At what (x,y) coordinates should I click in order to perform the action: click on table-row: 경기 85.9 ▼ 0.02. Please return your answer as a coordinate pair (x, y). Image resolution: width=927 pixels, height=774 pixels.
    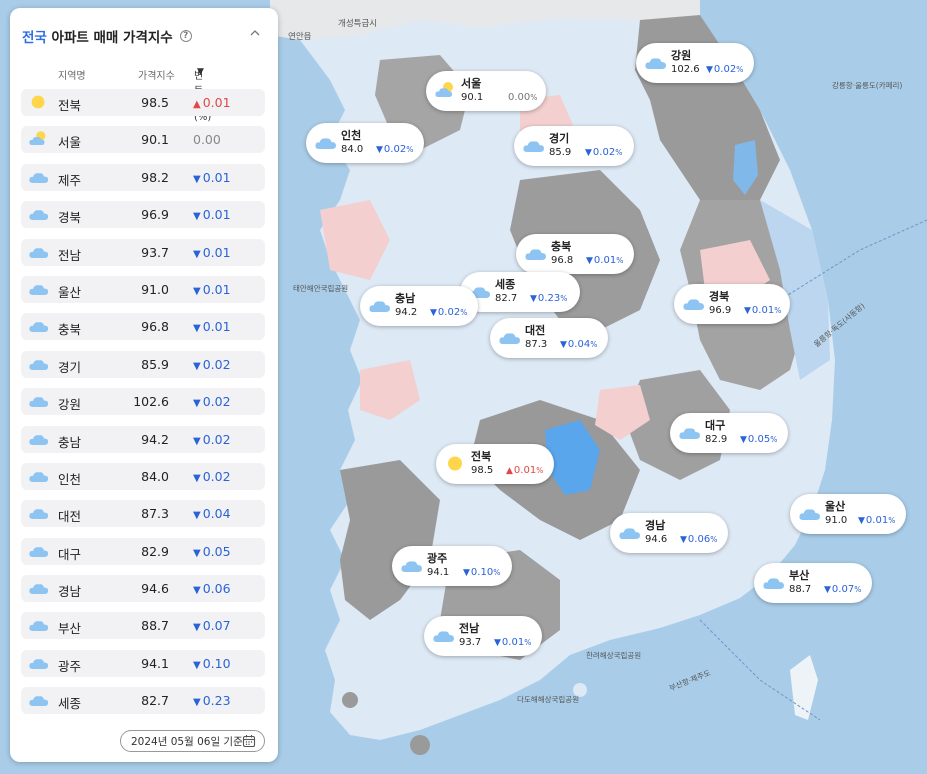
    Looking at the image, I should click on (143, 364).